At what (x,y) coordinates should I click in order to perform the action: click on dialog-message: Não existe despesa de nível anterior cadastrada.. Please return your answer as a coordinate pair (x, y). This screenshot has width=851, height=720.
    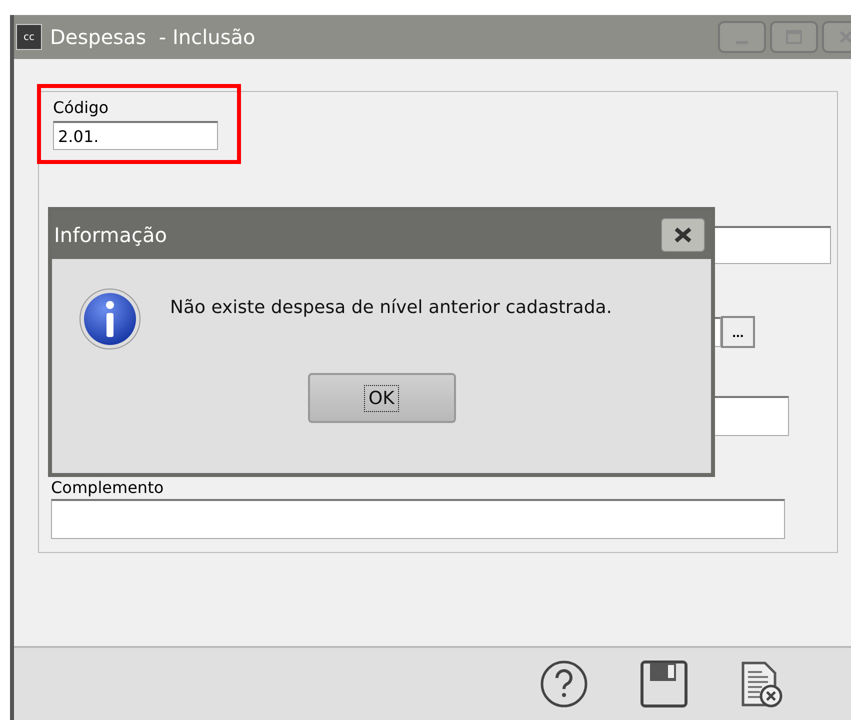
    Looking at the image, I should click on (391, 307).